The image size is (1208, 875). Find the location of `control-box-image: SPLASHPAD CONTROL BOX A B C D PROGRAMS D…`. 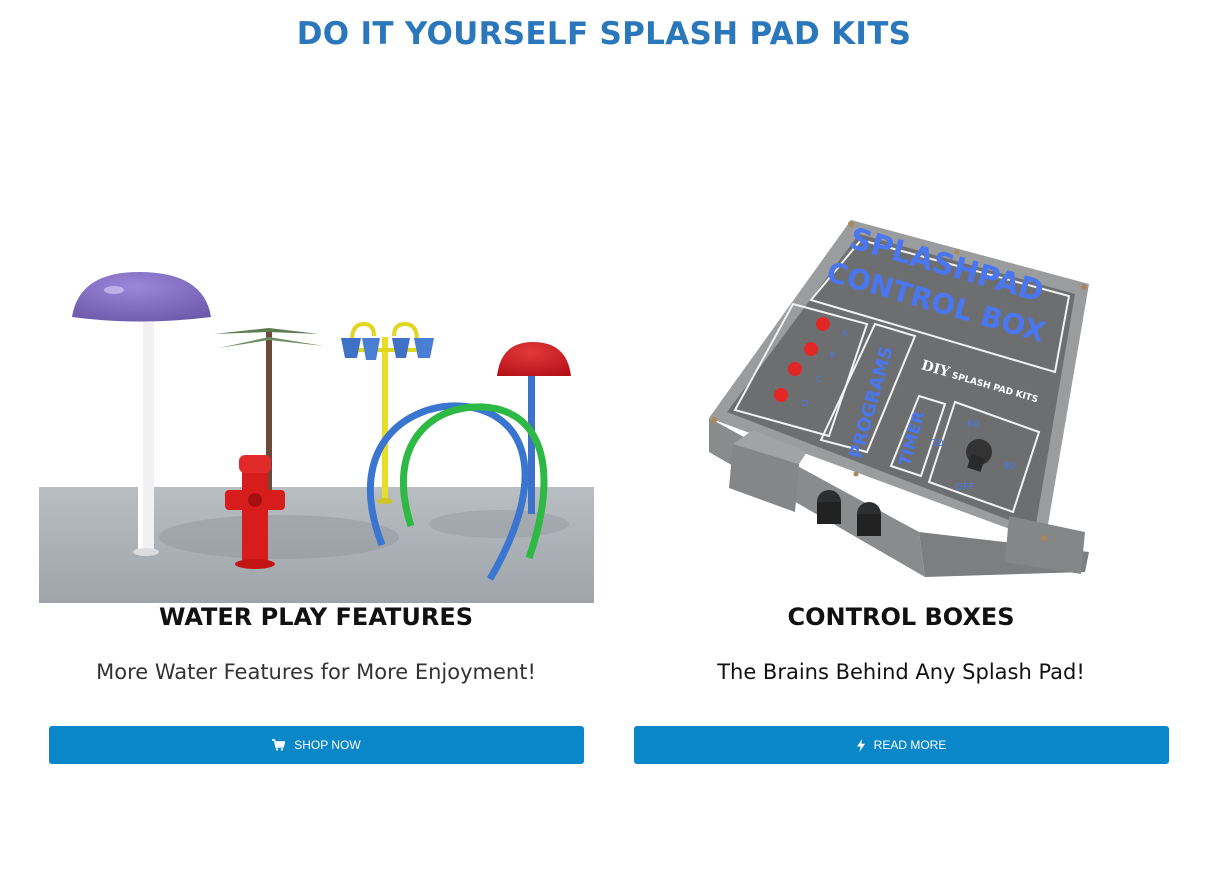

control-box-image: SPLASHPAD CONTROL BOX A B C D PROGRAMS D… is located at coordinates (901, 397).